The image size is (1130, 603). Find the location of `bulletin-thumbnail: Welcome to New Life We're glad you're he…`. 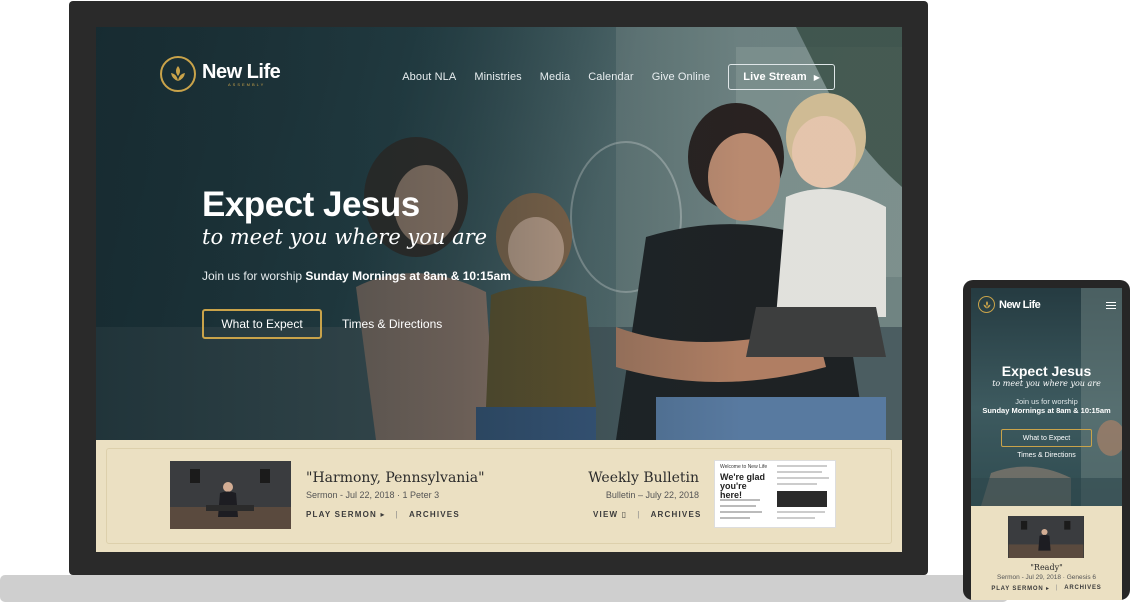

bulletin-thumbnail: Welcome to New Life We're glad you're he… is located at coordinates (775, 494).